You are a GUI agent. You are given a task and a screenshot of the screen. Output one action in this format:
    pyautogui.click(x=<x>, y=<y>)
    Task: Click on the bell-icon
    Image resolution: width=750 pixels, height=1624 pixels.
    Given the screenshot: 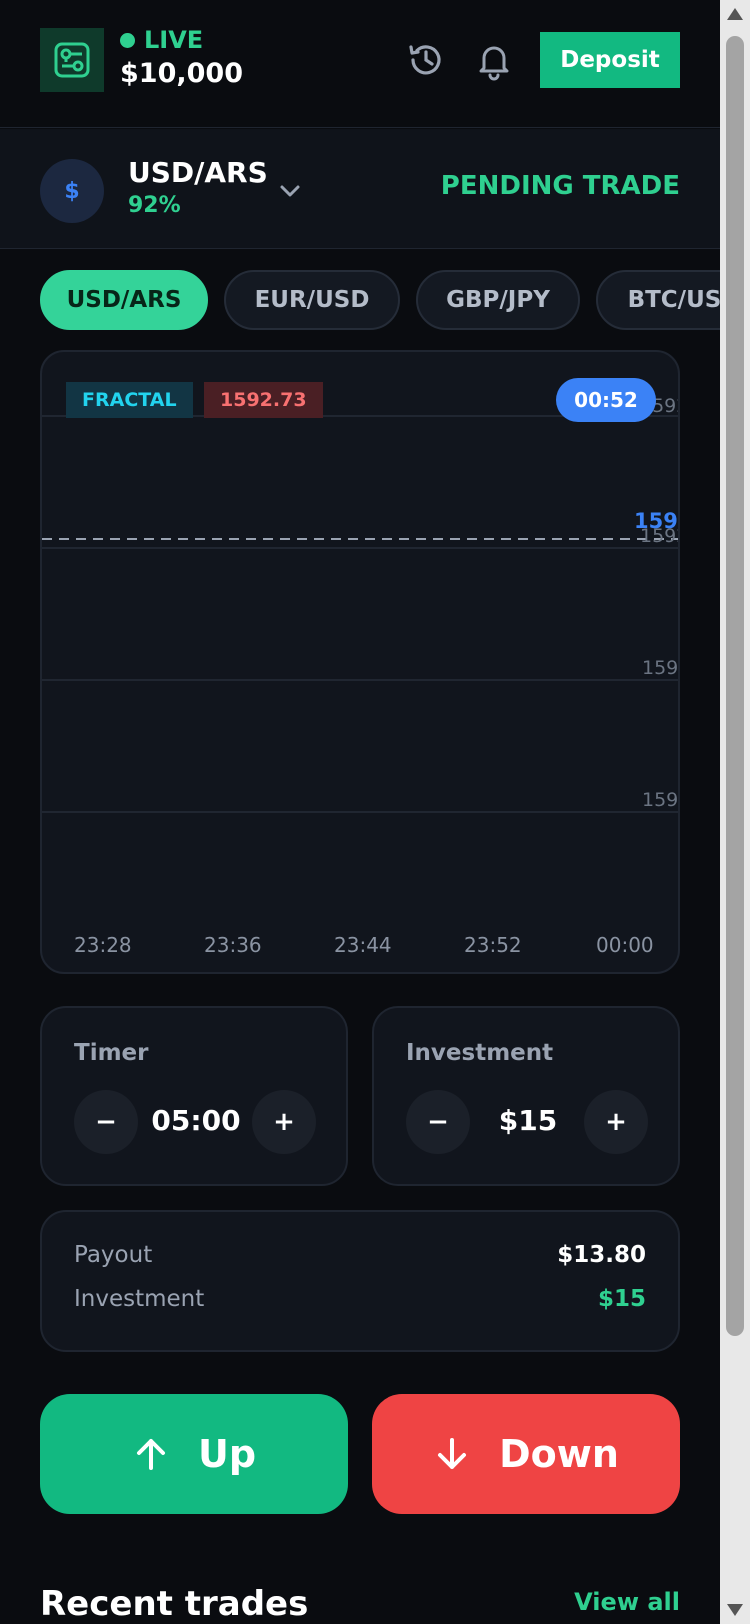 What is the action you would take?
    pyautogui.click(x=494, y=60)
    